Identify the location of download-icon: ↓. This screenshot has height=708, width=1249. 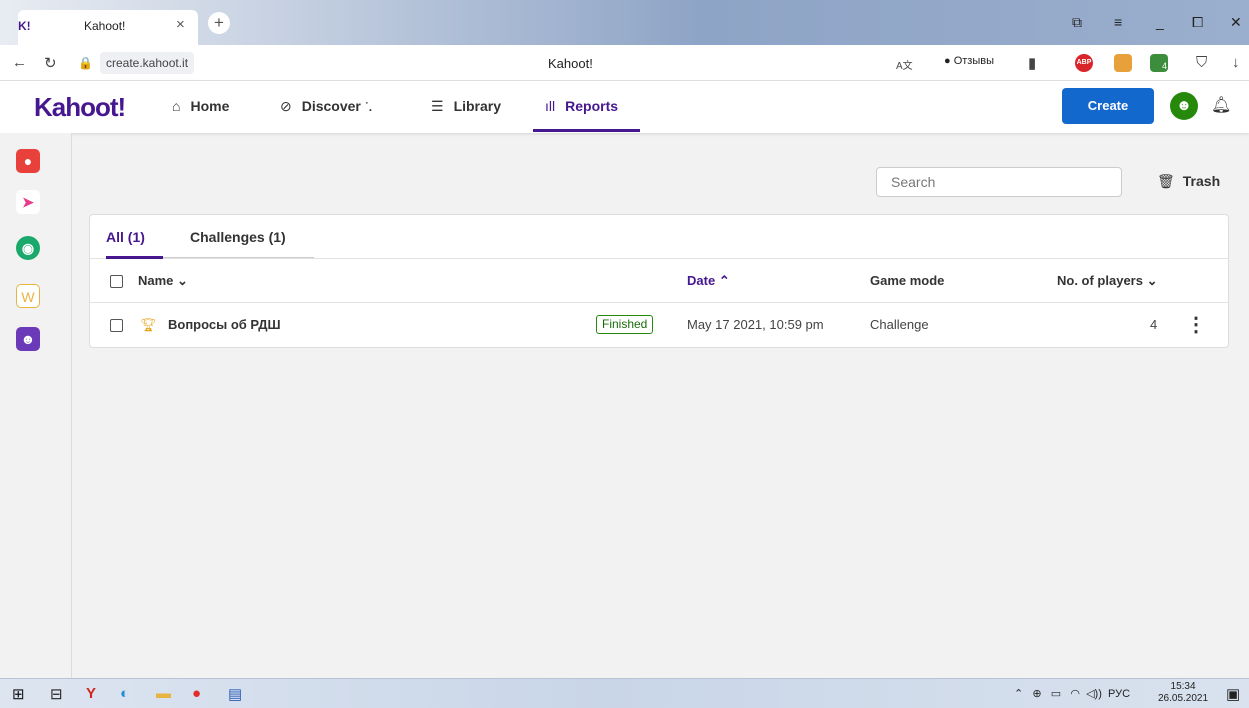
(1236, 62).